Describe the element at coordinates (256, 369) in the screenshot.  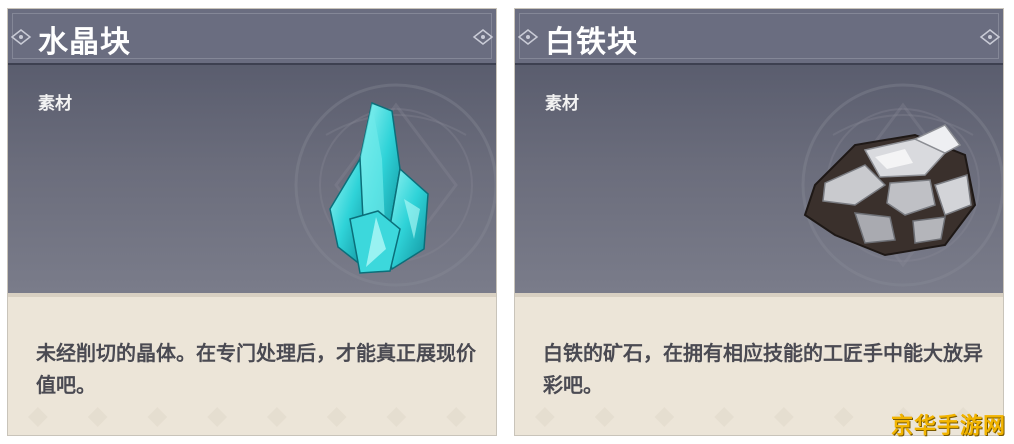
I see `item-description: 未经削切的晶体。在专门处理后，才能真正展现价值吧。` at that location.